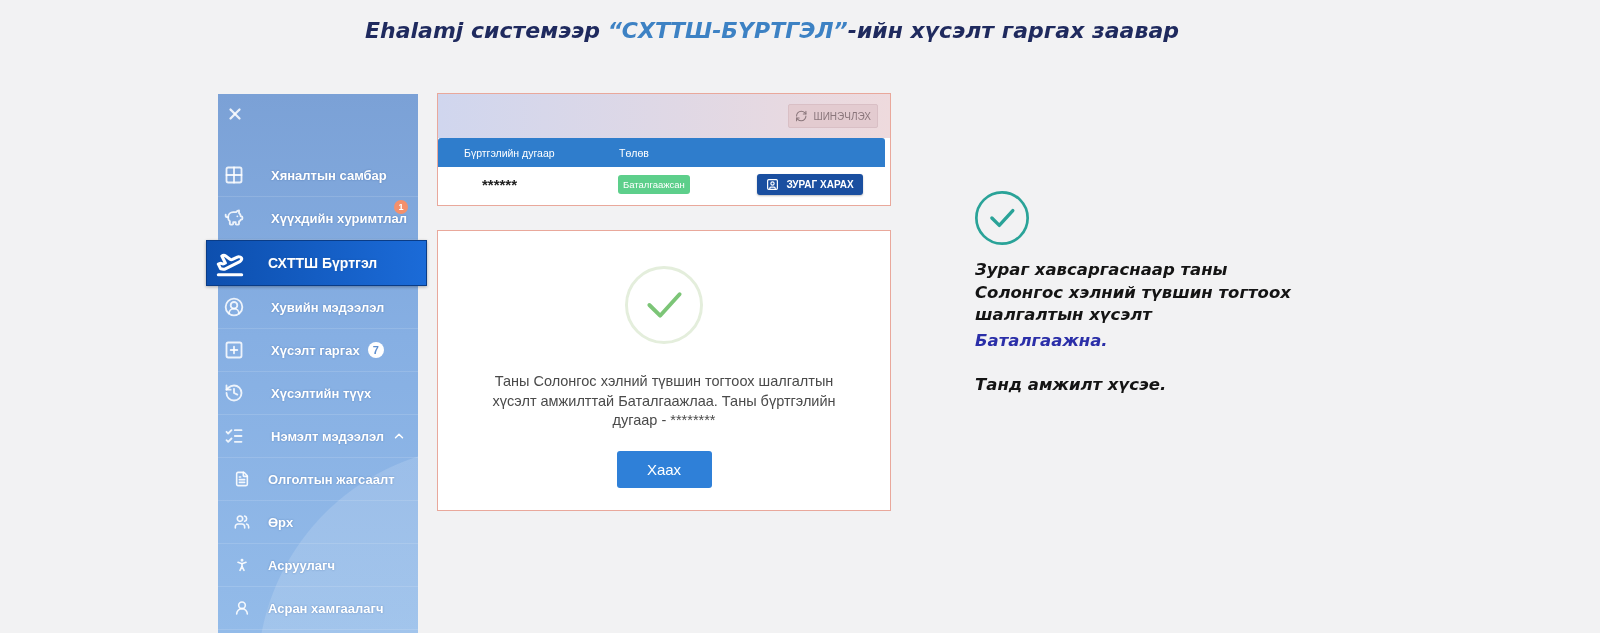 The width and height of the screenshot is (1600, 633). I want to click on plus-icon, so click(234, 350).